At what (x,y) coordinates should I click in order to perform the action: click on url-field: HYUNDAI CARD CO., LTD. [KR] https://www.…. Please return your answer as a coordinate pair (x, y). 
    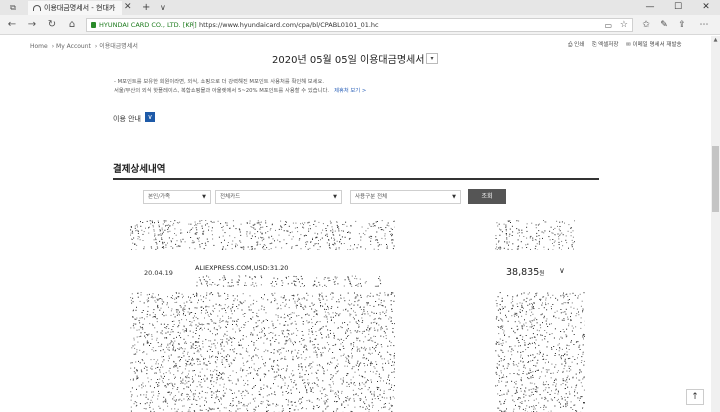
    Looking at the image, I should click on (359, 25).